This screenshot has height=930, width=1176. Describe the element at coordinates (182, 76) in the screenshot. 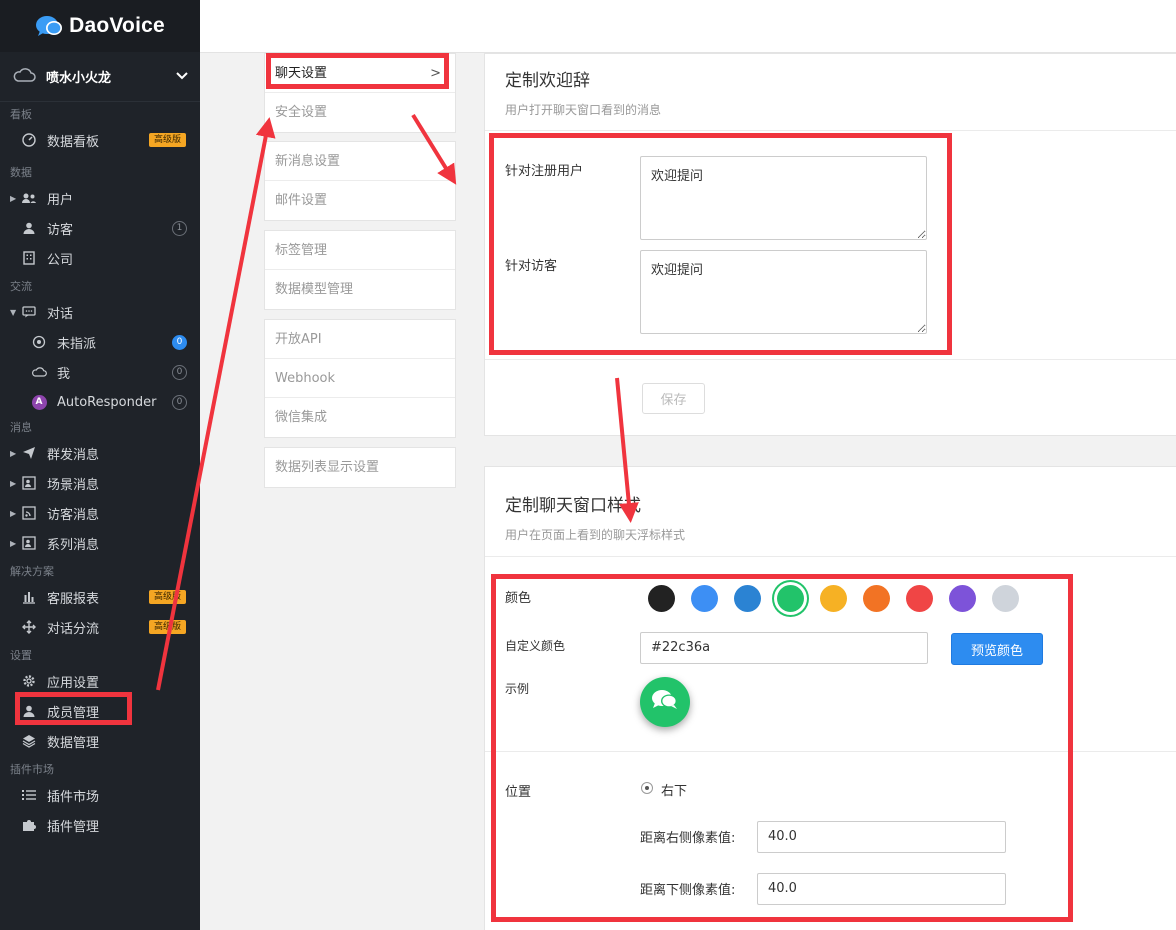

I see `chevron-down-icon` at that location.